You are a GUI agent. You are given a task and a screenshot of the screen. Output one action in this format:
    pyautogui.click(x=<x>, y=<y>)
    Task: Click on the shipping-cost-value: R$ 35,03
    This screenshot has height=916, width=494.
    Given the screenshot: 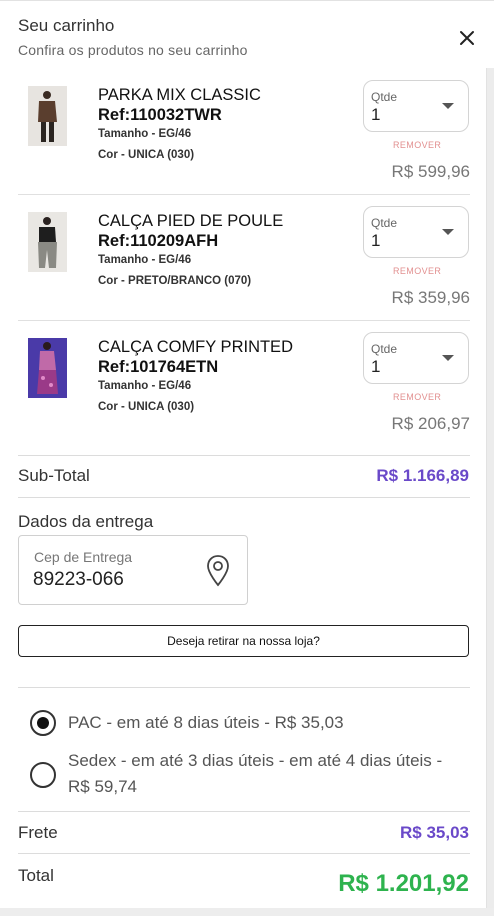 What is the action you would take?
    pyautogui.click(x=434, y=832)
    